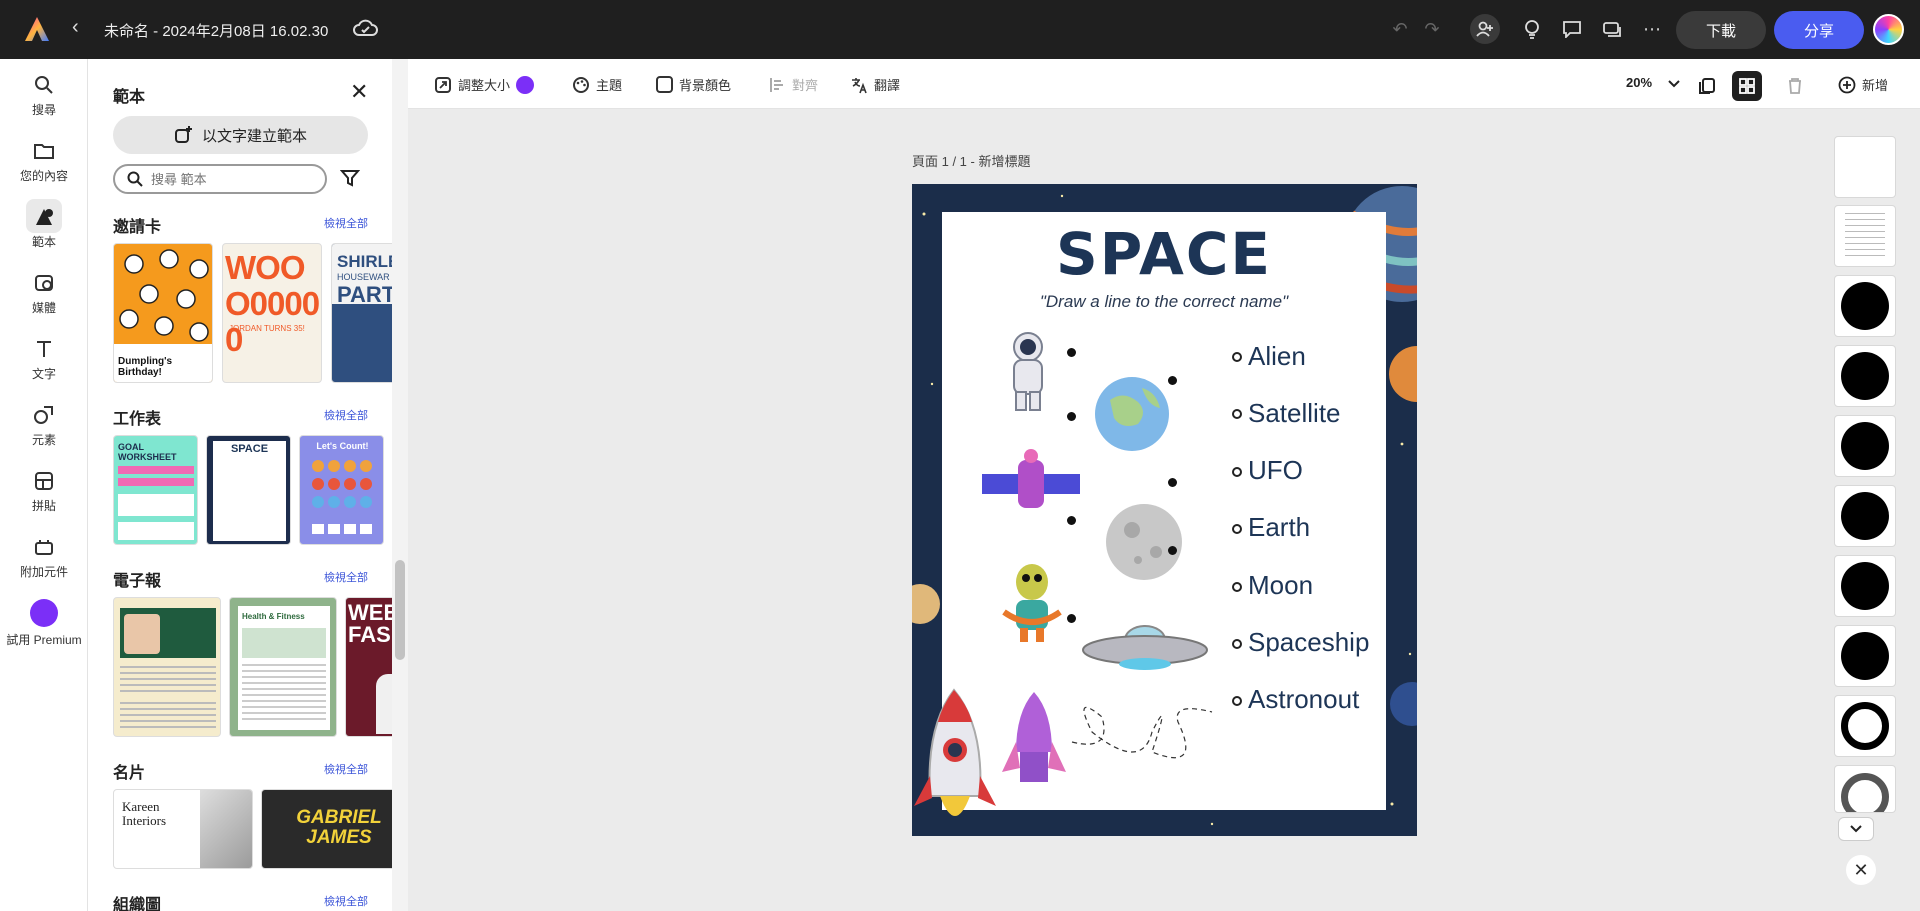  Describe the element at coordinates (350, 178) in the screenshot. I see `filter-icon` at that location.